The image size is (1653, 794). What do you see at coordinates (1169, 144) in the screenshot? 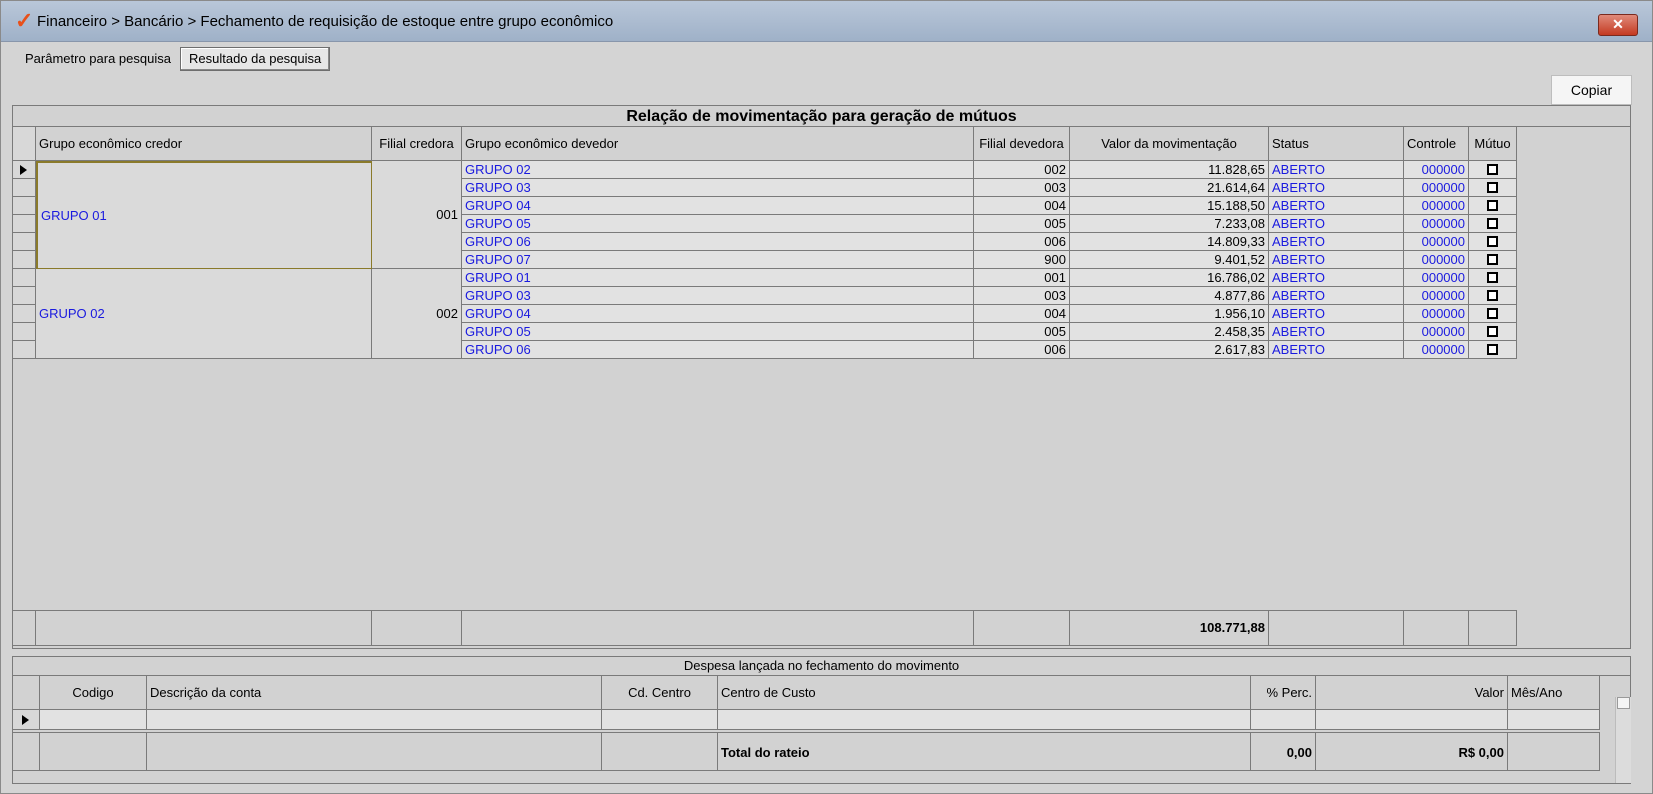
I see `col-header-movement-value: Valor da movimentação` at bounding box center [1169, 144].